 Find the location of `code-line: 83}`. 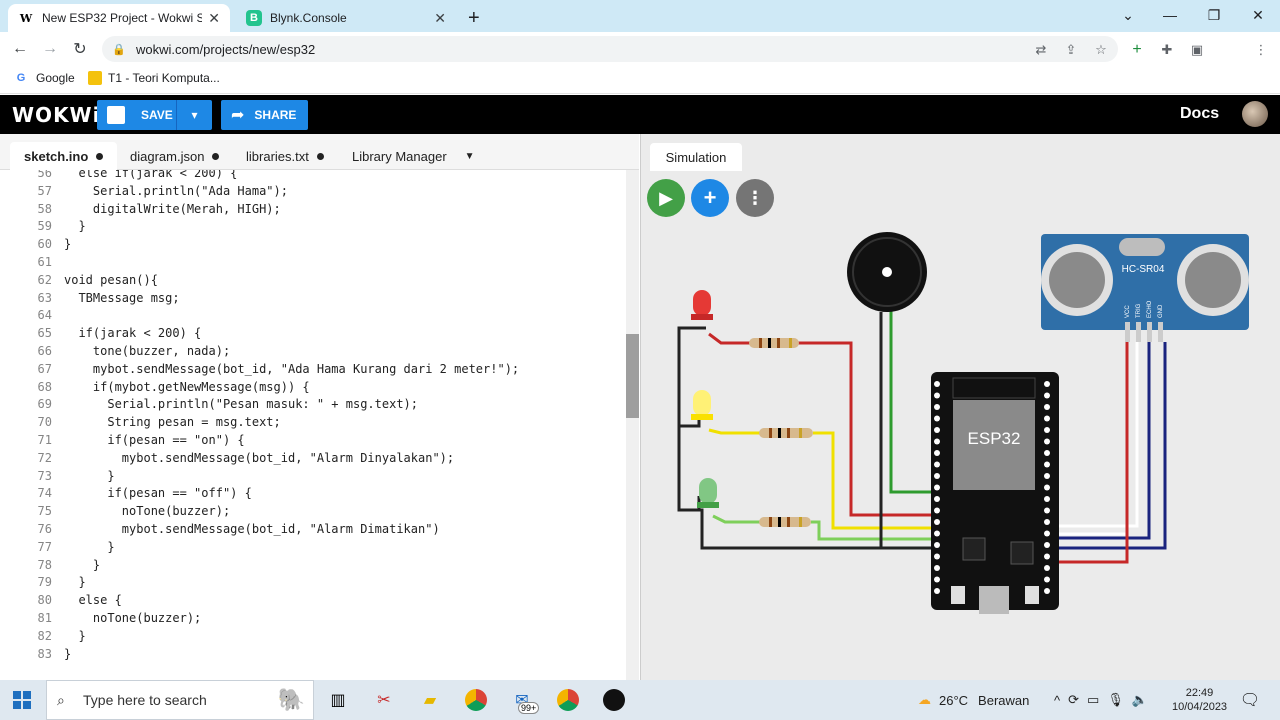

code-line: 83} is located at coordinates (313, 654).